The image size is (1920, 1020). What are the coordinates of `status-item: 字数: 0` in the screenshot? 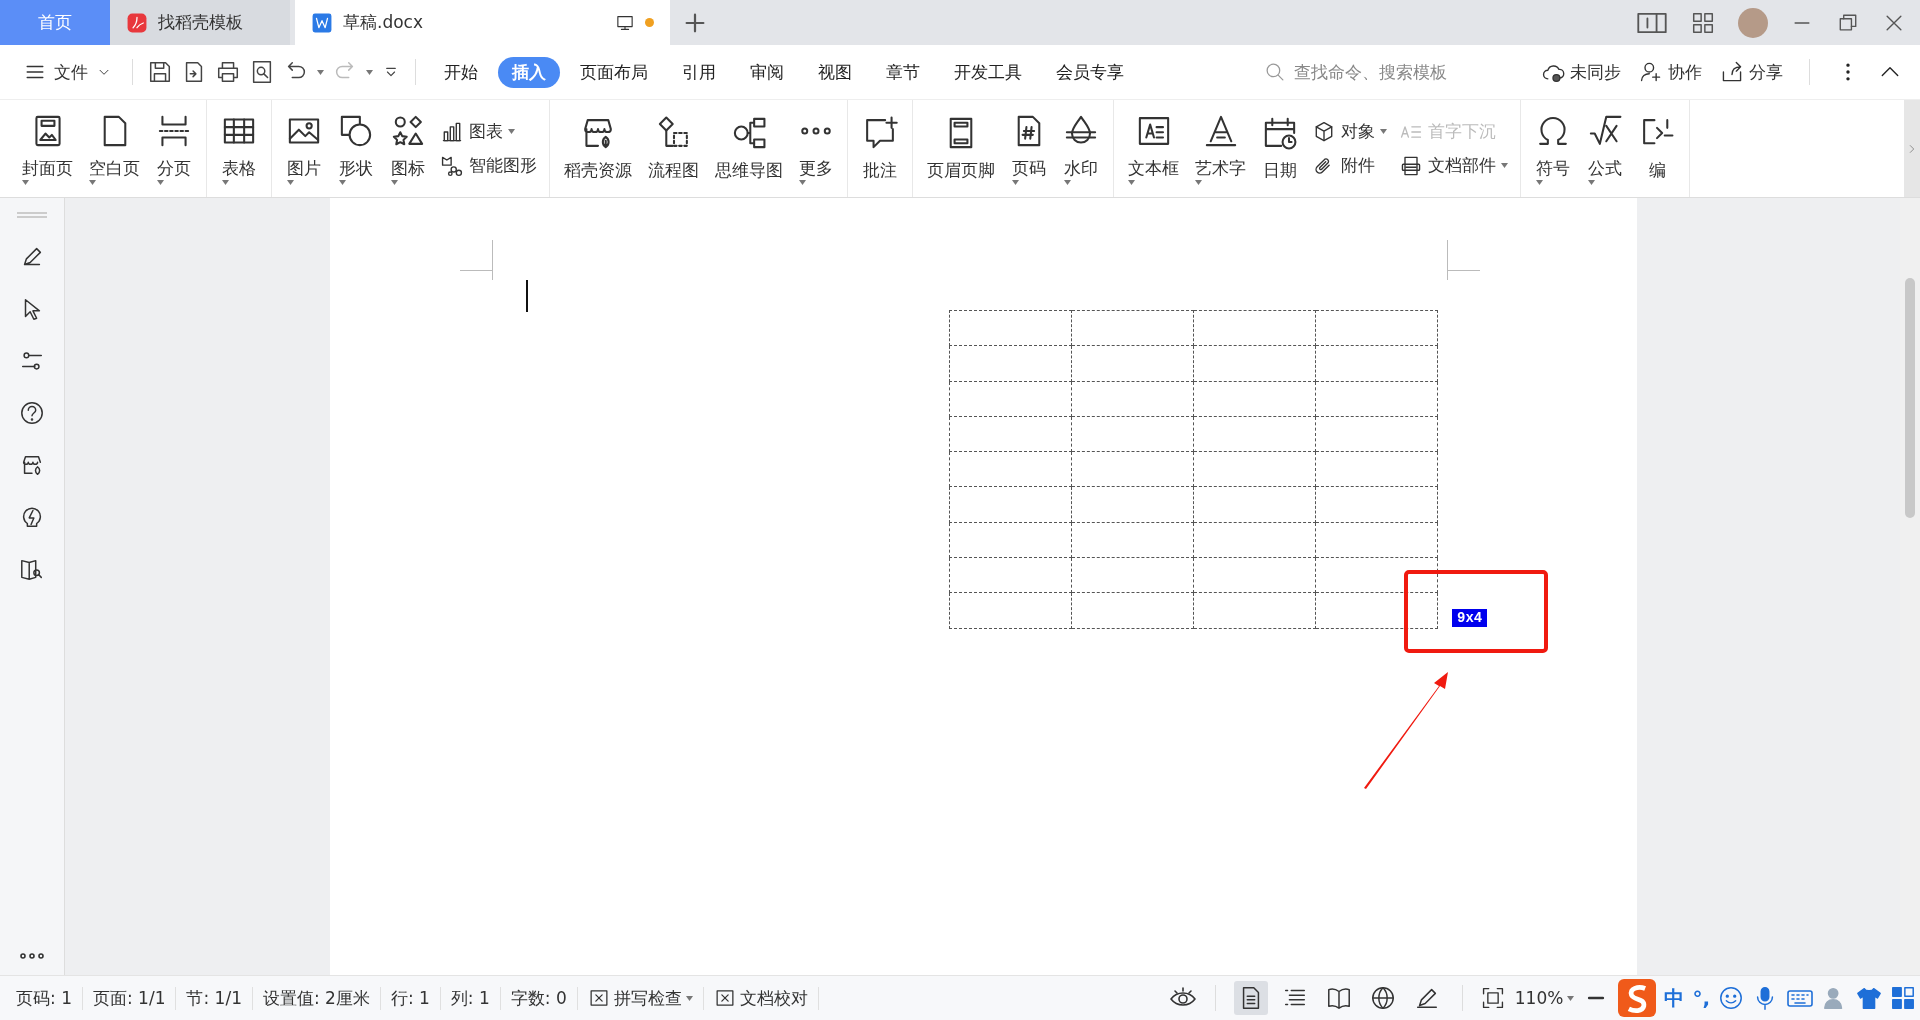 It's located at (539, 998).